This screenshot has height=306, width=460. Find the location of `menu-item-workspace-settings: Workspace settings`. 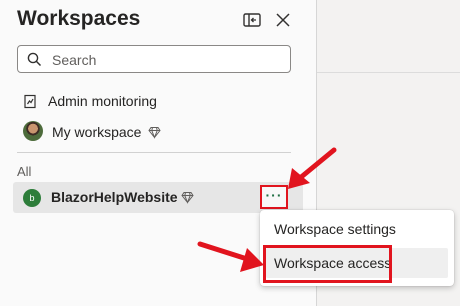

menu-item-workspace-settings: Workspace settings is located at coordinates (357, 229).